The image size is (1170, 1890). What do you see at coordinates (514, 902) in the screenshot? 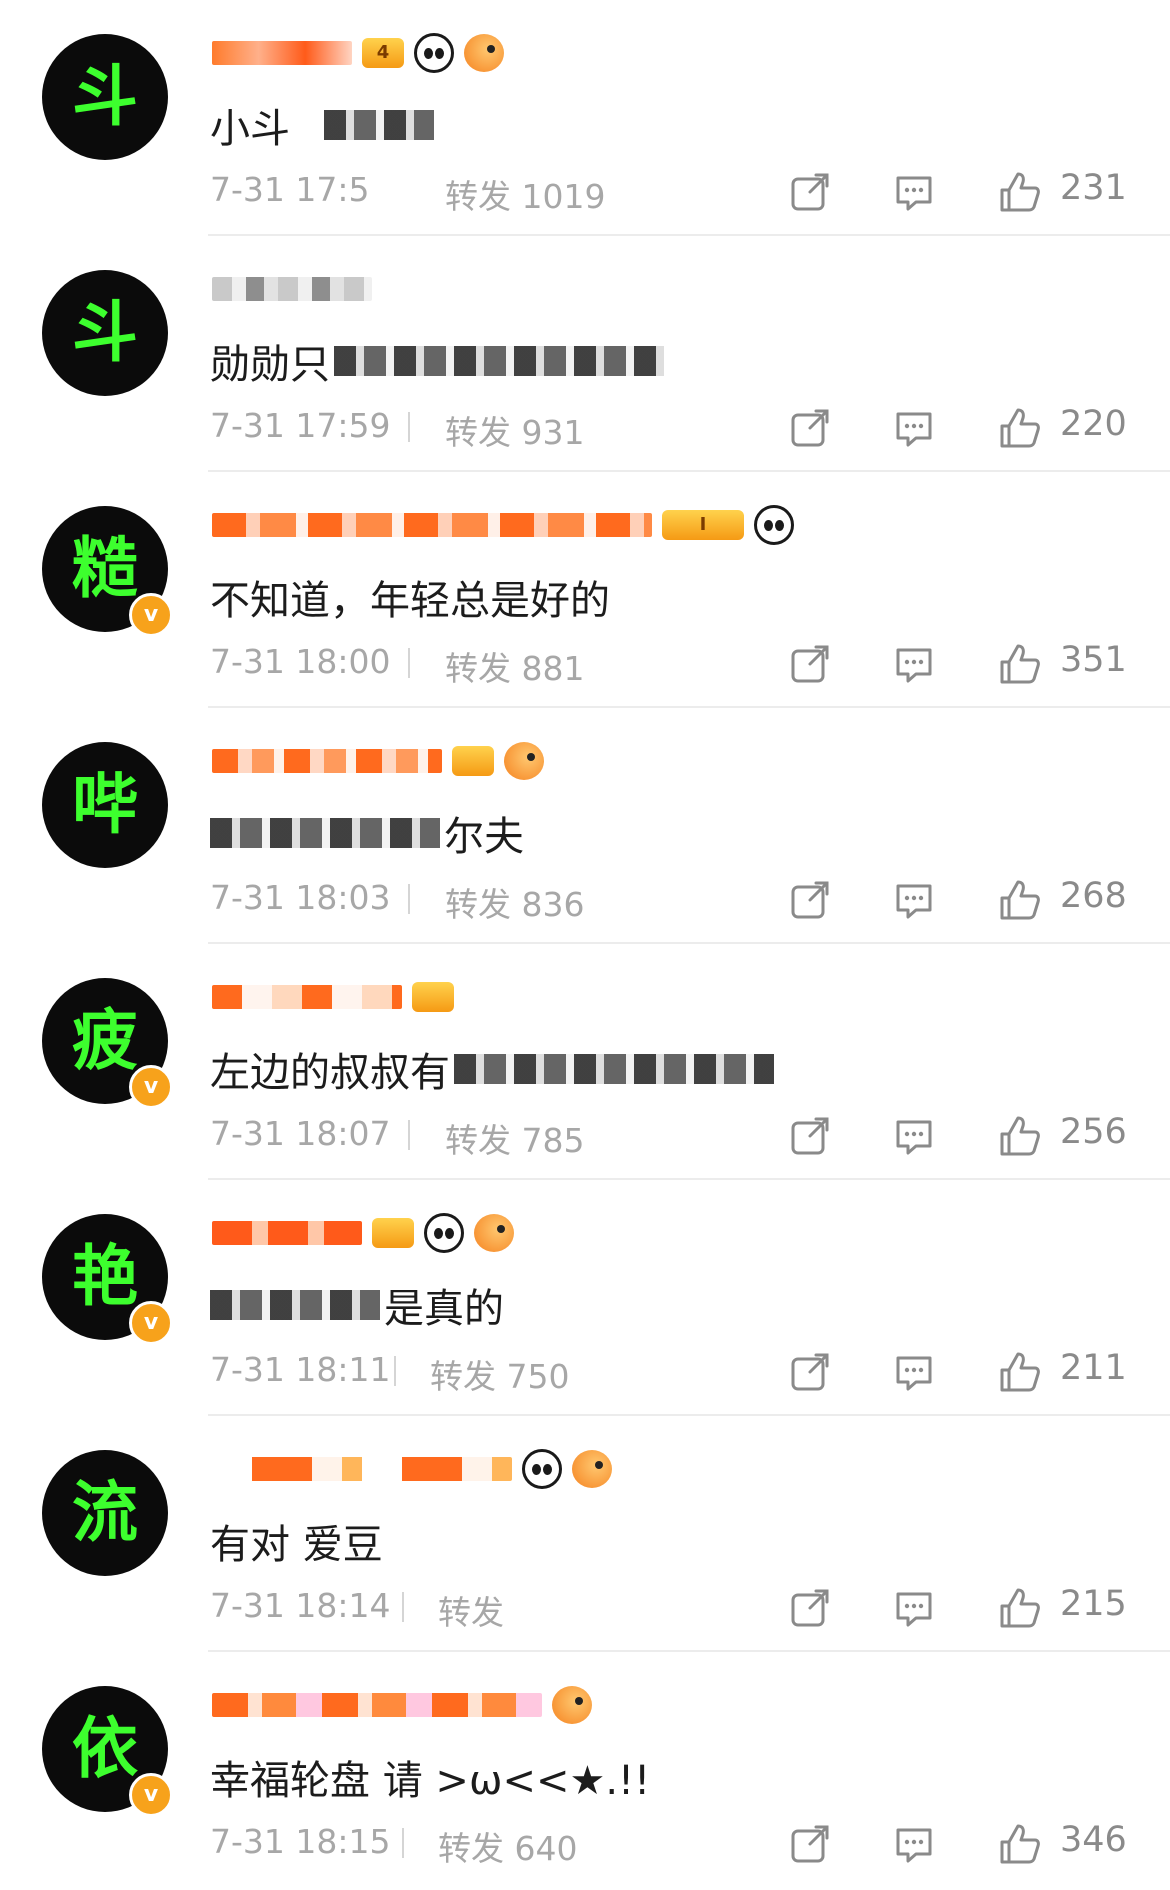
I see `repost-count: 转发 836` at bounding box center [514, 902].